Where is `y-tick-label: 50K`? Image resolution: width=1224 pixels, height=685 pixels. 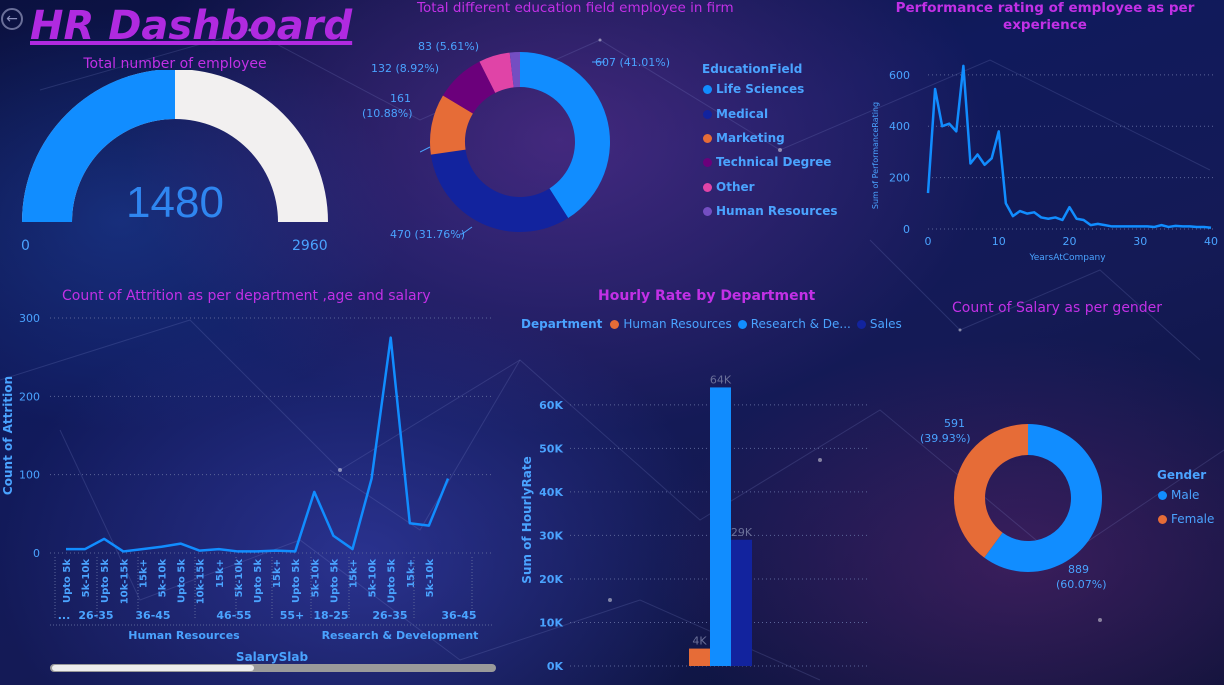 y-tick-label: 50K is located at coordinates (551, 448).